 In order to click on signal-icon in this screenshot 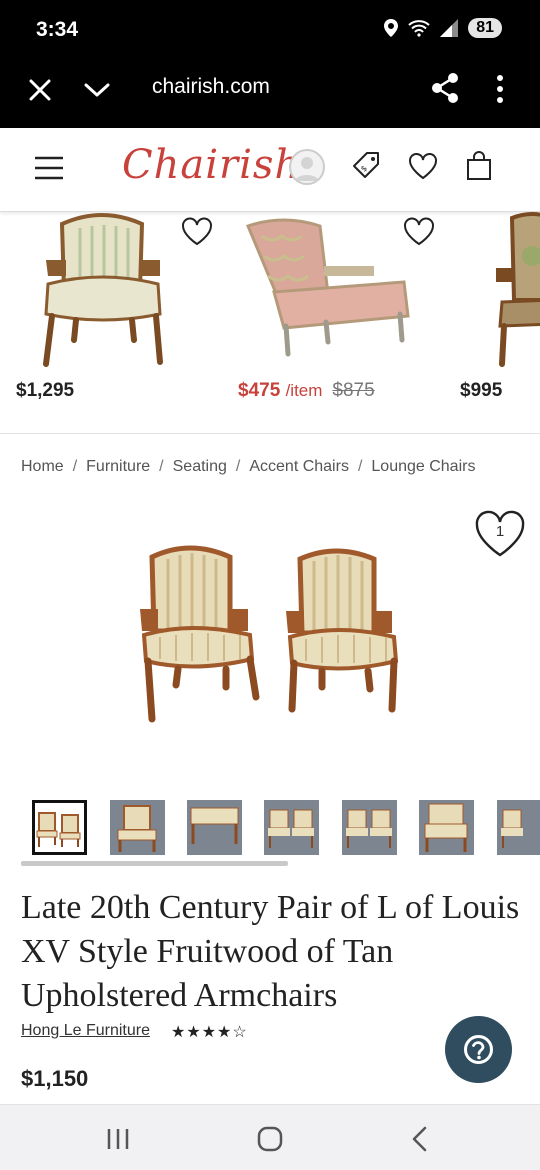, I will do `click(449, 28)`.